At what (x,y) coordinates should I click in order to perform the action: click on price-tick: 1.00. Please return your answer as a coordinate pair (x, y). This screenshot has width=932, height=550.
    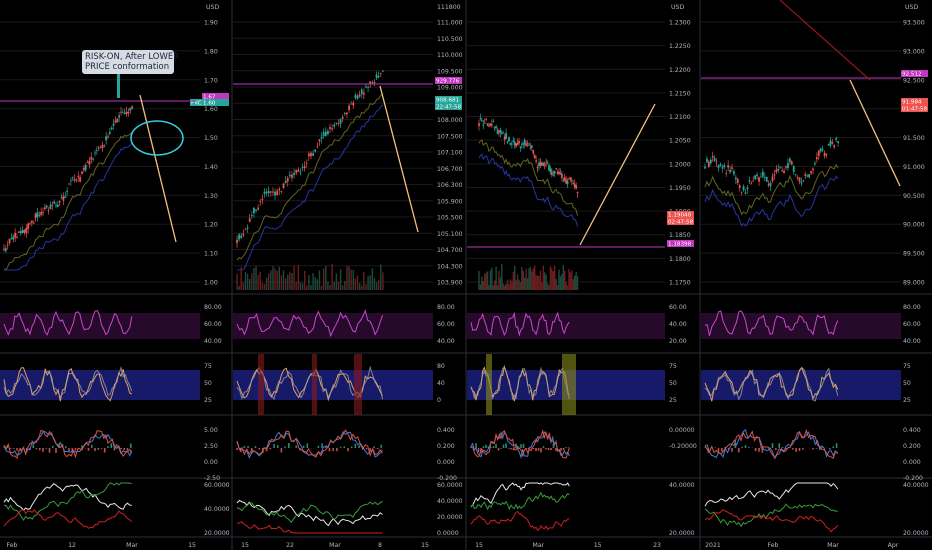
    Looking at the image, I should click on (211, 283).